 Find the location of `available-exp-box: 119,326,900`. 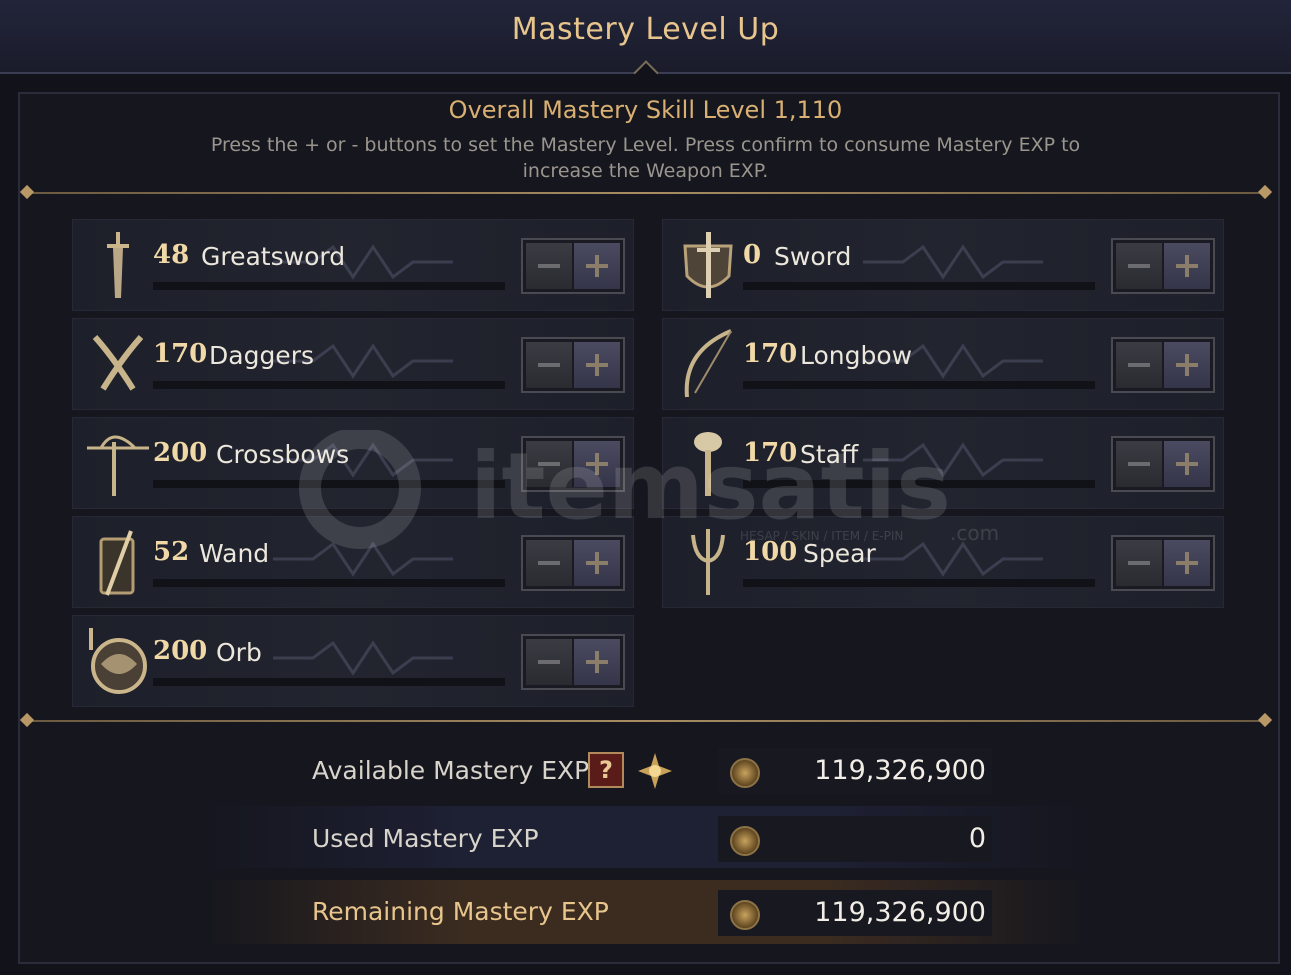

available-exp-box: 119,326,900 is located at coordinates (855, 771).